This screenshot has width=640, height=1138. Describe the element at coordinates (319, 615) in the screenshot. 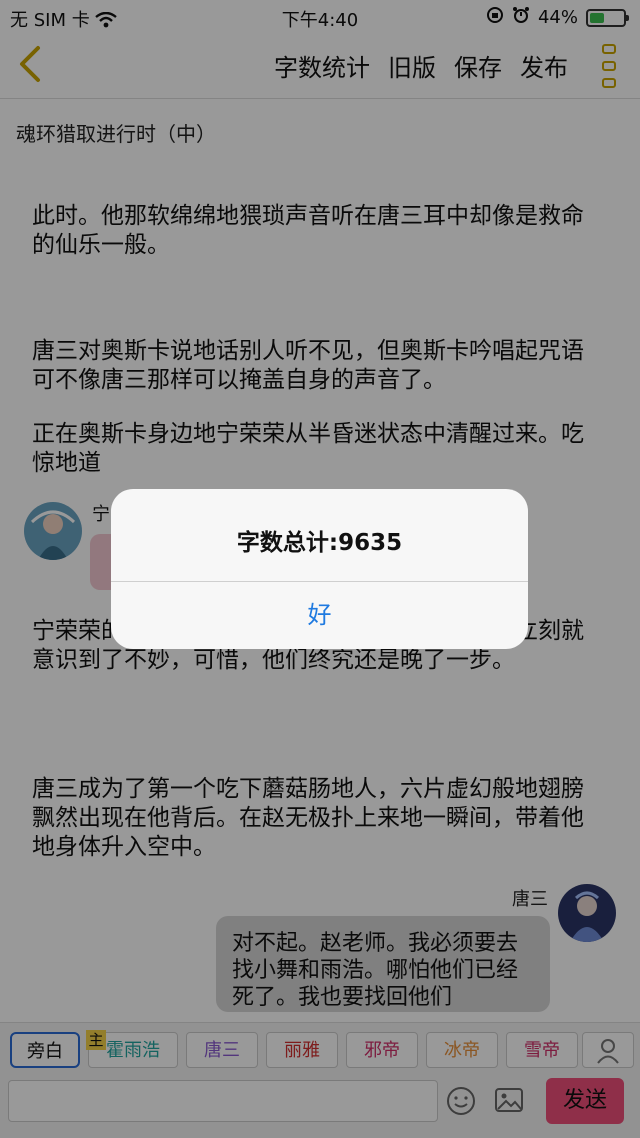

I see `alert-ok-button: 好` at that location.